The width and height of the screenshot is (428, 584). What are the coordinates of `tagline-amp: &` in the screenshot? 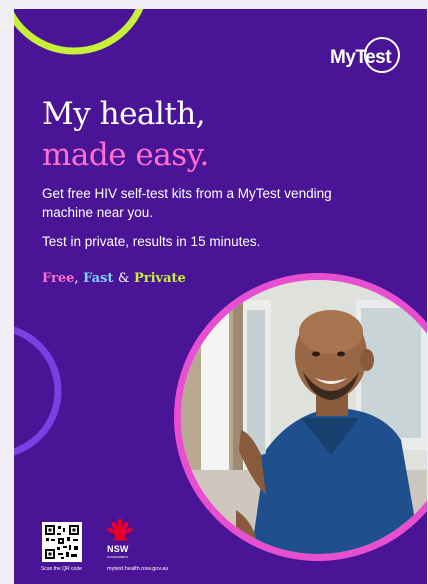 It's located at (123, 278).